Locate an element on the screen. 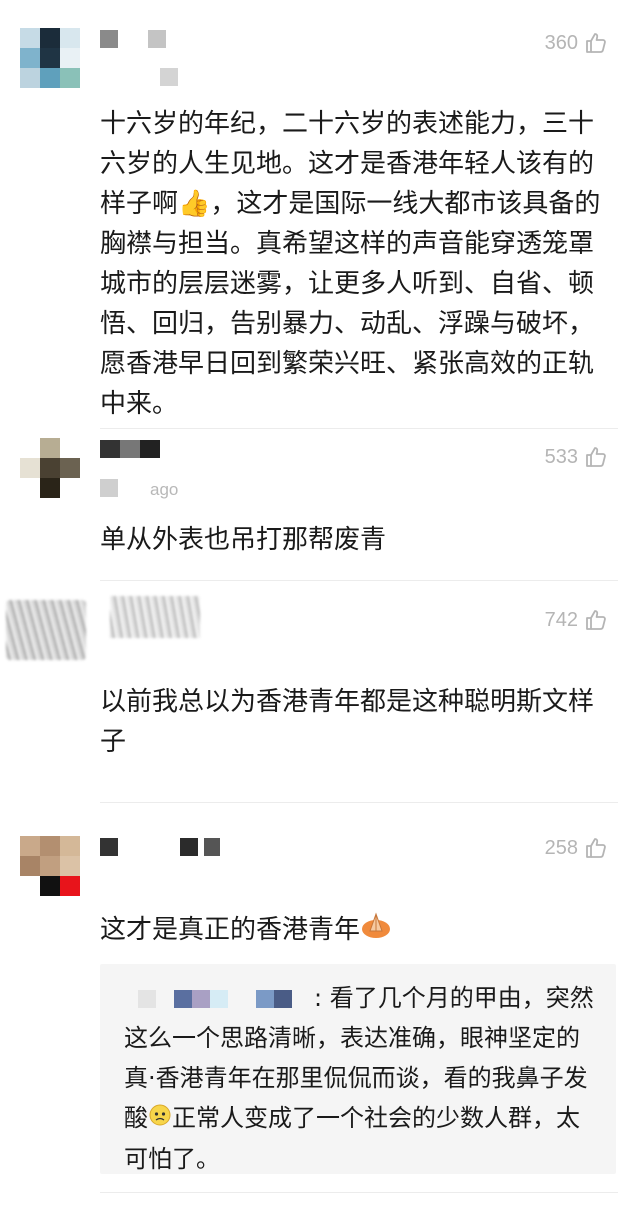  reply-author is located at coordinates (219, 999).